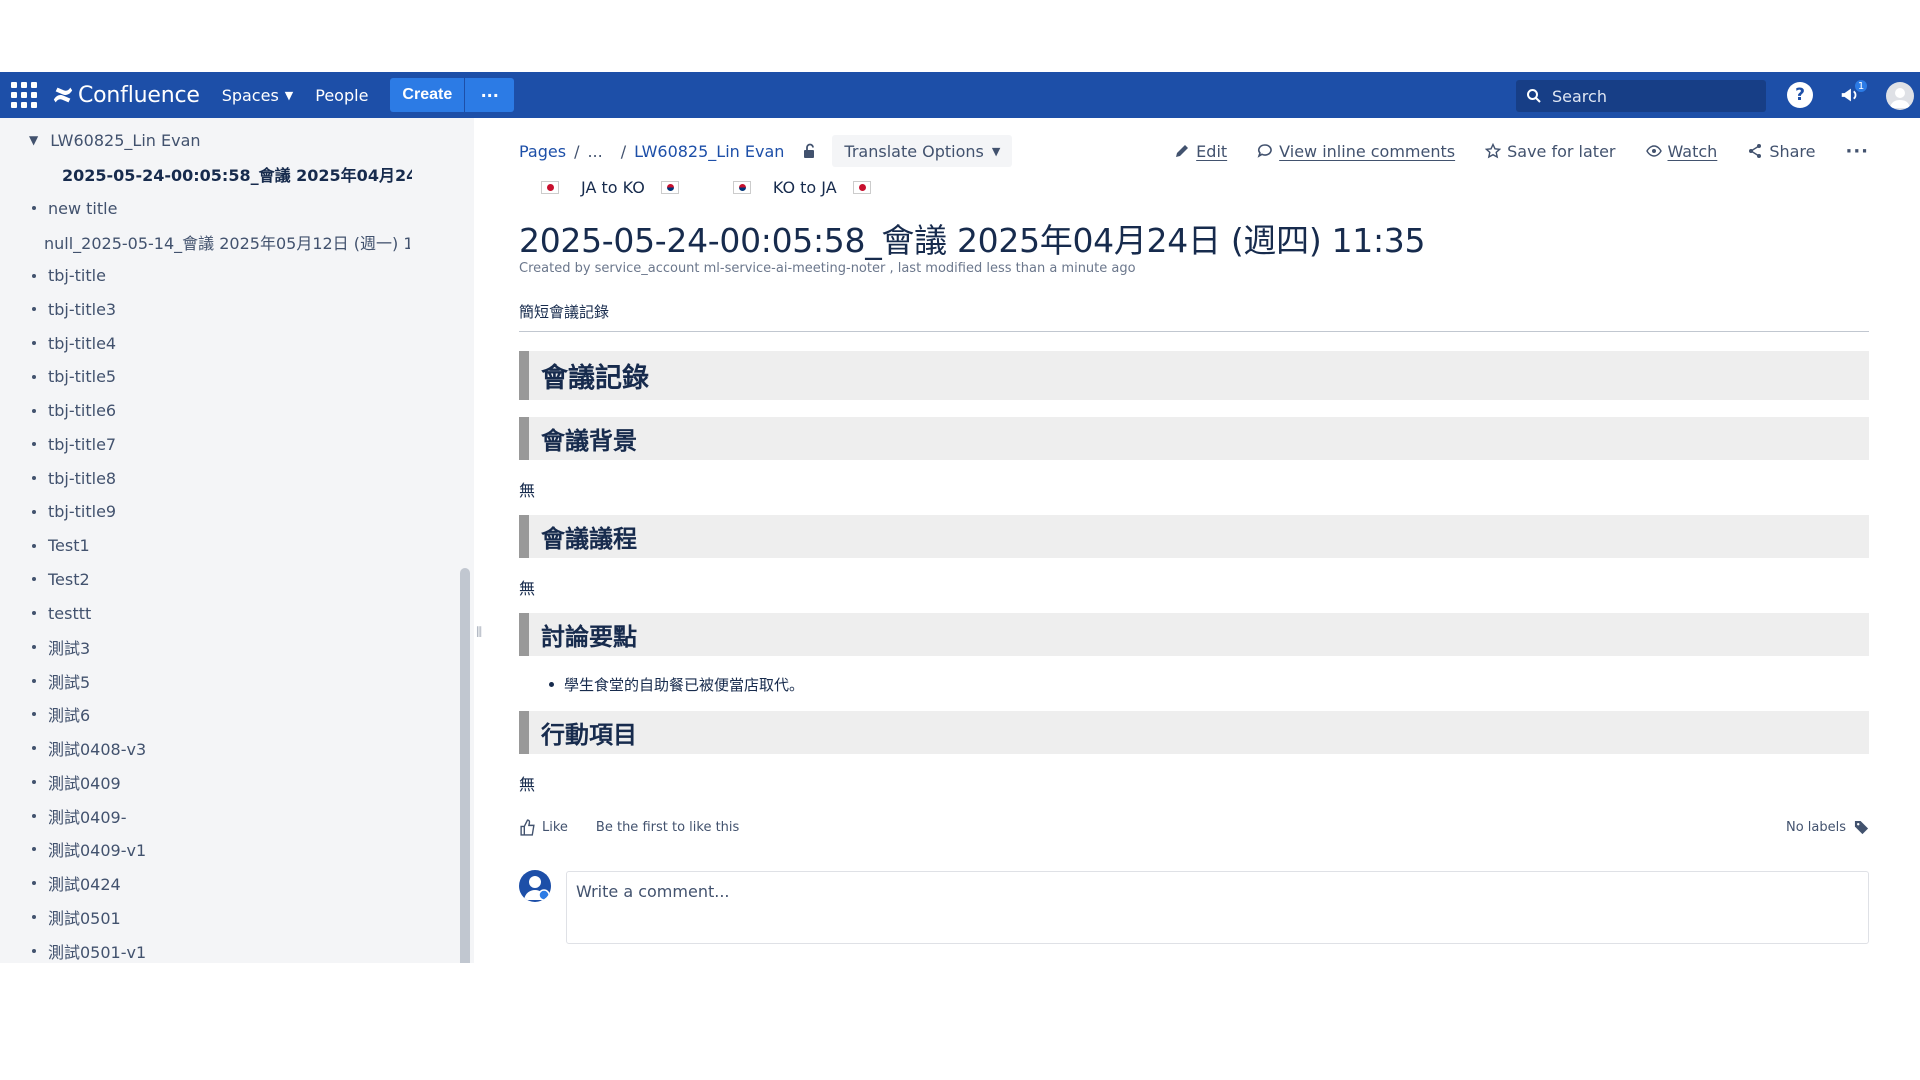 Image resolution: width=1920 pixels, height=1080 pixels. I want to click on ja-to-ko-button: JA to KO, so click(610, 187).